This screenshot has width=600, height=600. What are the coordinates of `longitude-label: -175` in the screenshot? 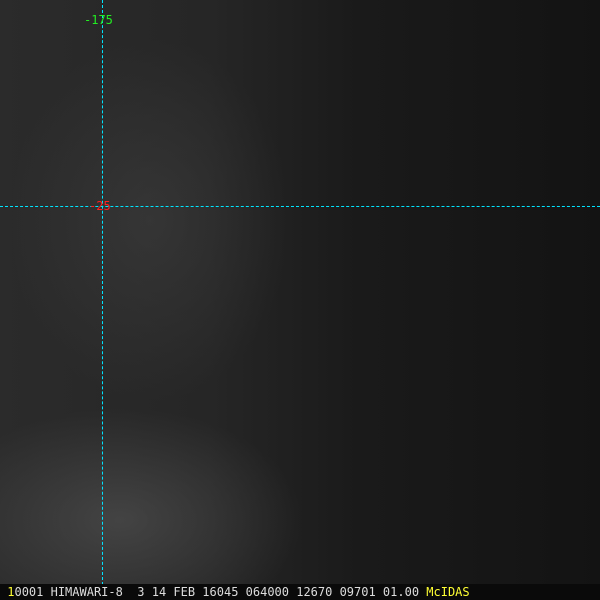 It's located at (98, 20).